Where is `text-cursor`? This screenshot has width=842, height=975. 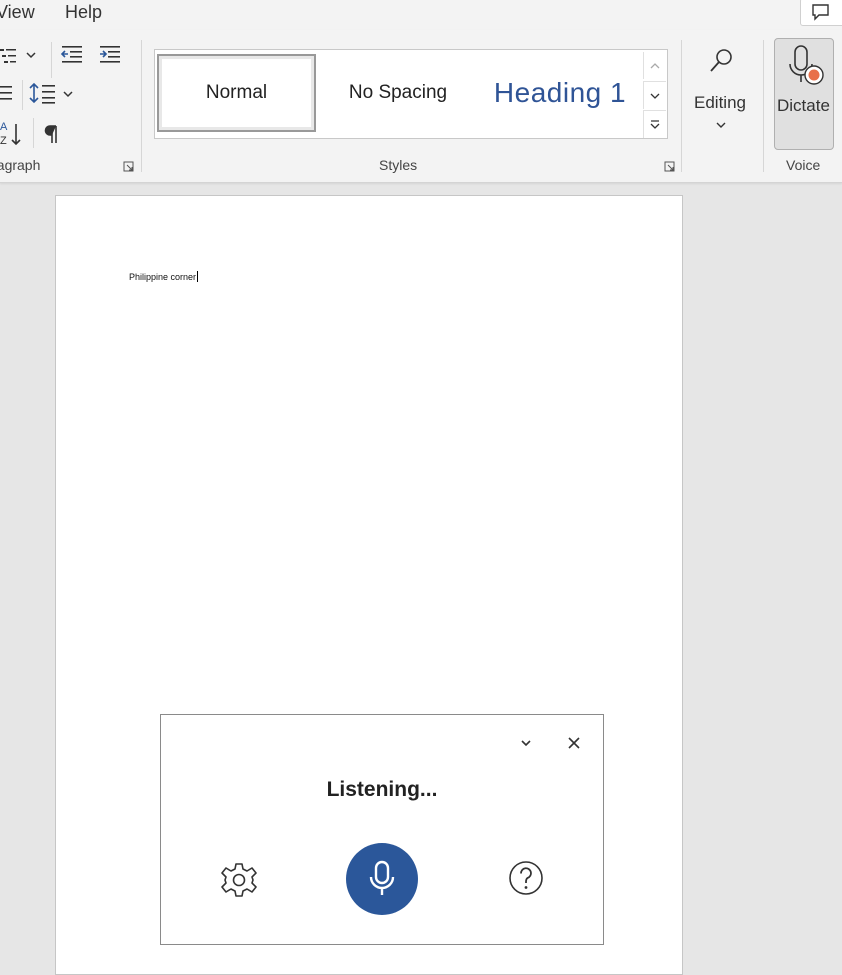
text-cursor is located at coordinates (198, 276).